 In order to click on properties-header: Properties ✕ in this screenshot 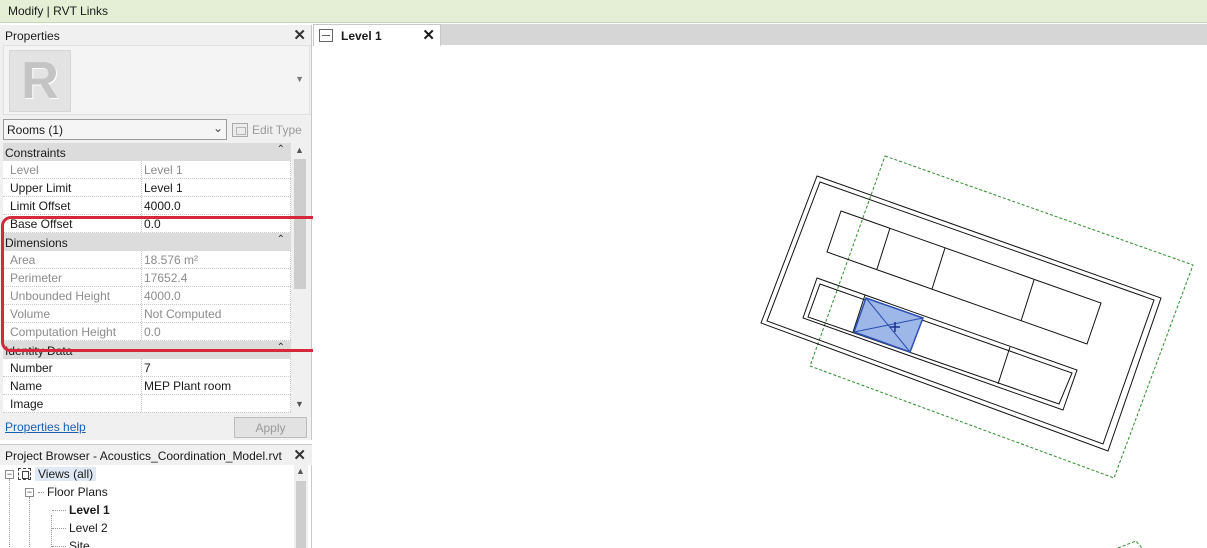, I will do `click(156, 35)`.